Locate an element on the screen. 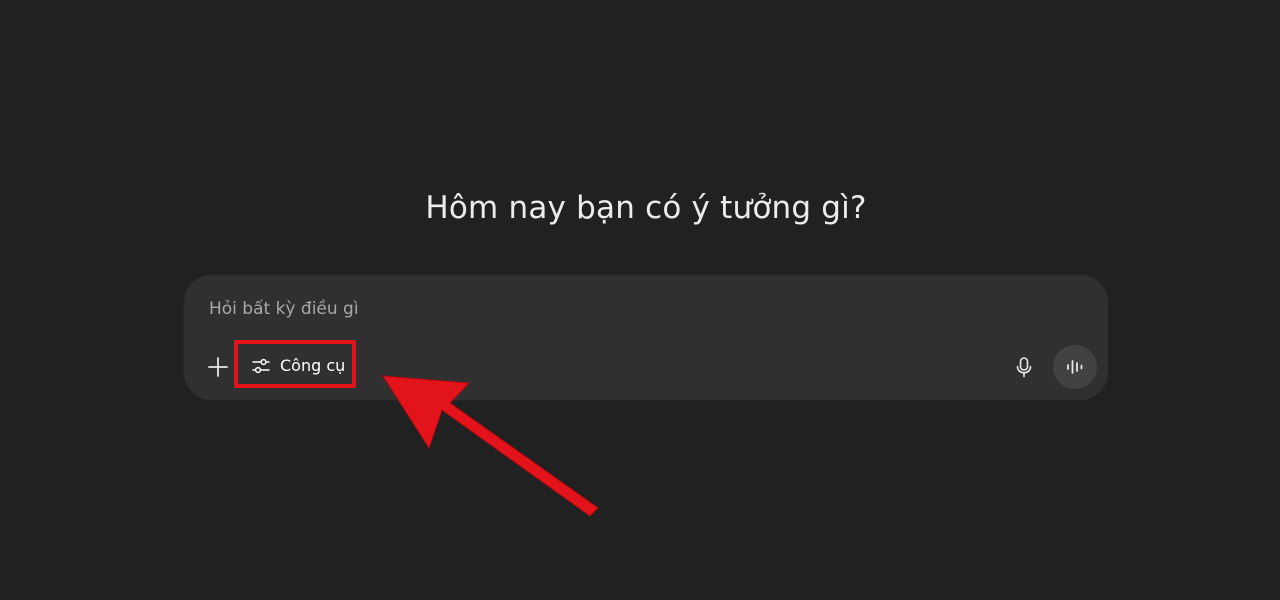 The width and height of the screenshot is (1280, 600). page-title: Hôm nay bạn có ý tưởng gì? is located at coordinates (646, 208).